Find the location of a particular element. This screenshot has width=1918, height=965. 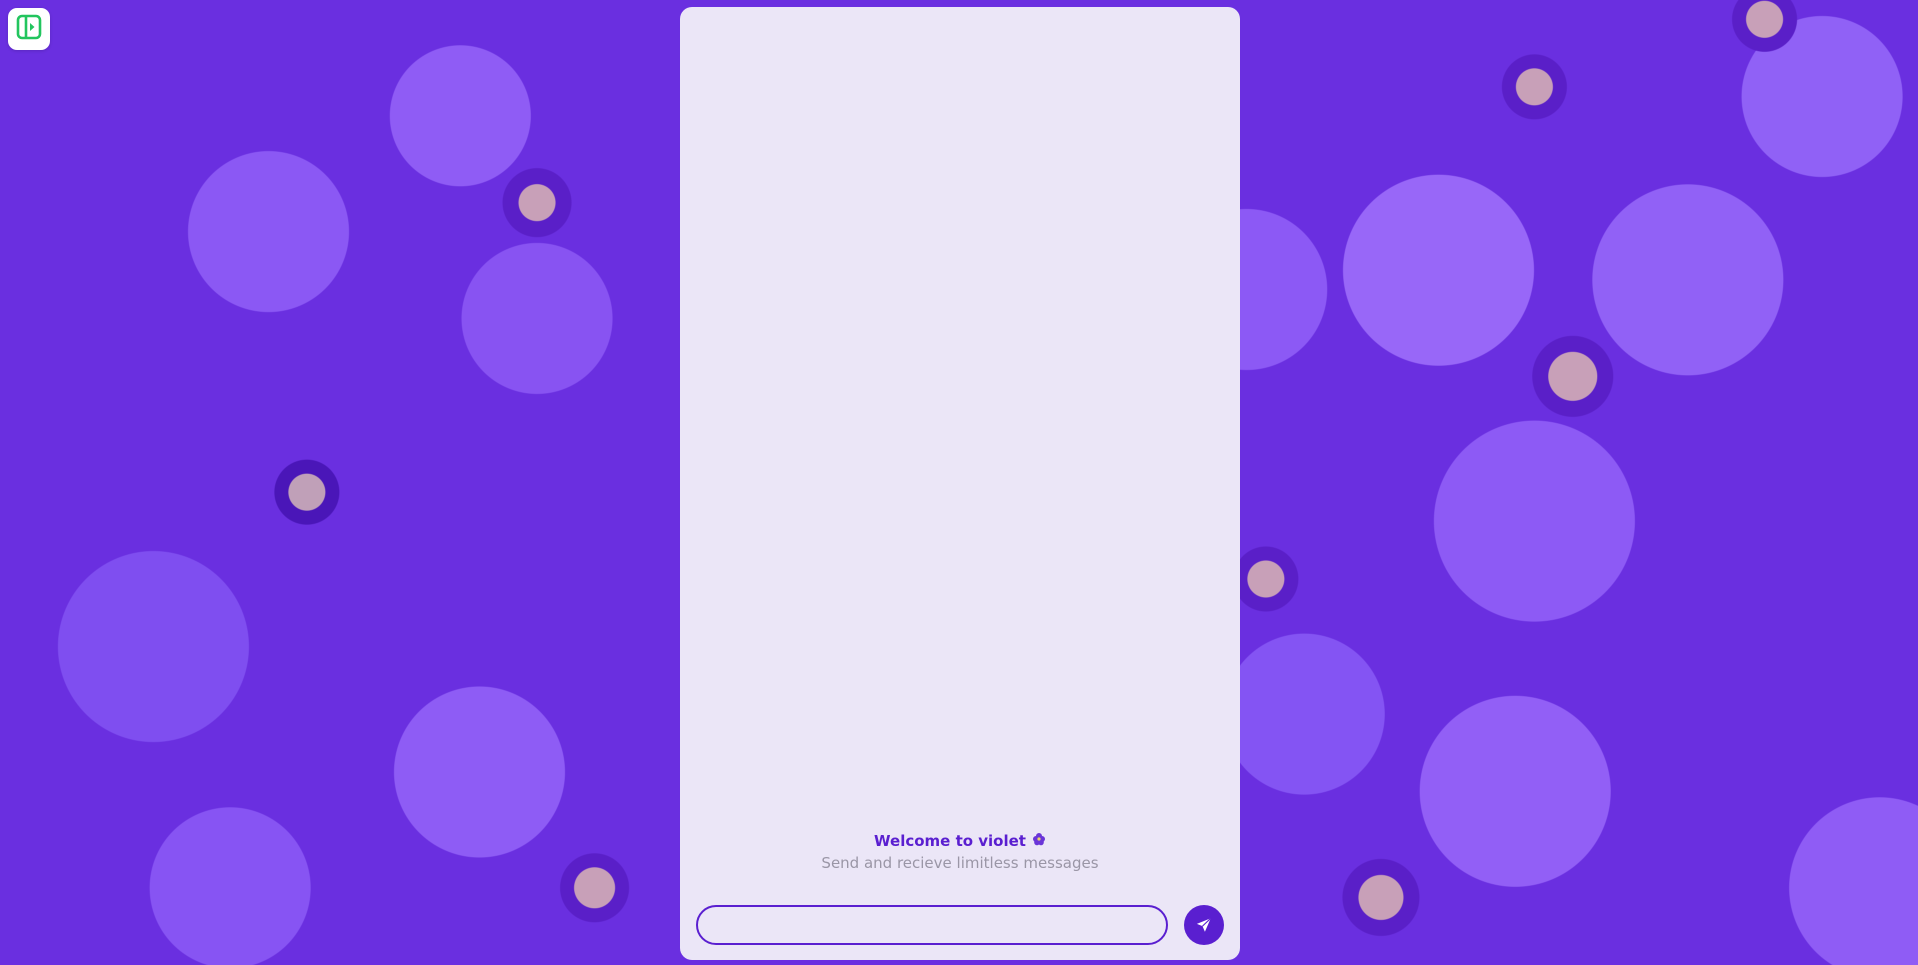

message-composer is located at coordinates (960, 925).